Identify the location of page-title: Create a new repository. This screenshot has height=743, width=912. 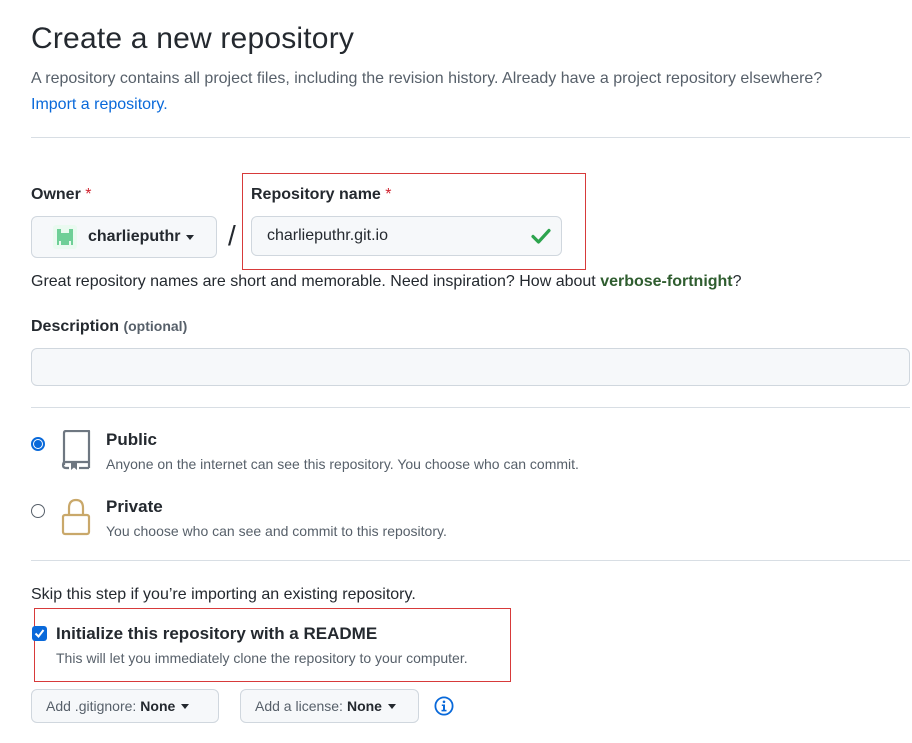
(193, 38).